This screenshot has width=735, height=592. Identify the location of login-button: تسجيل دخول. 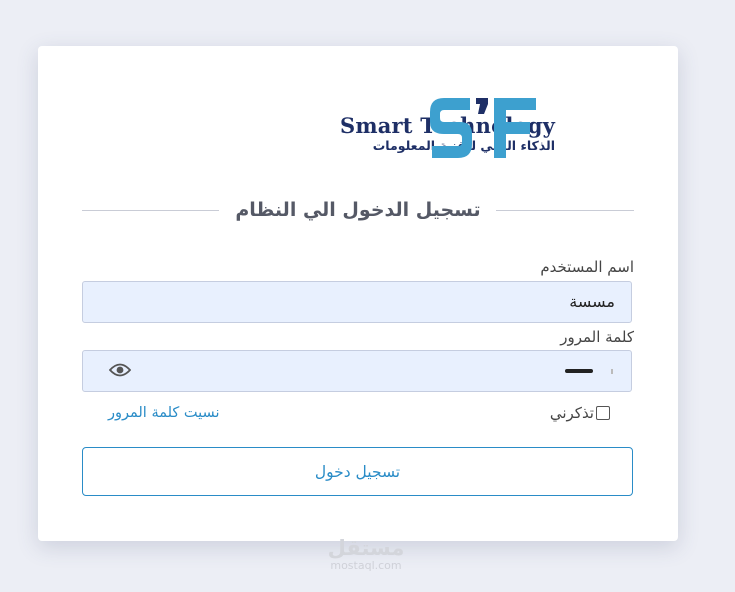
(357, 471).